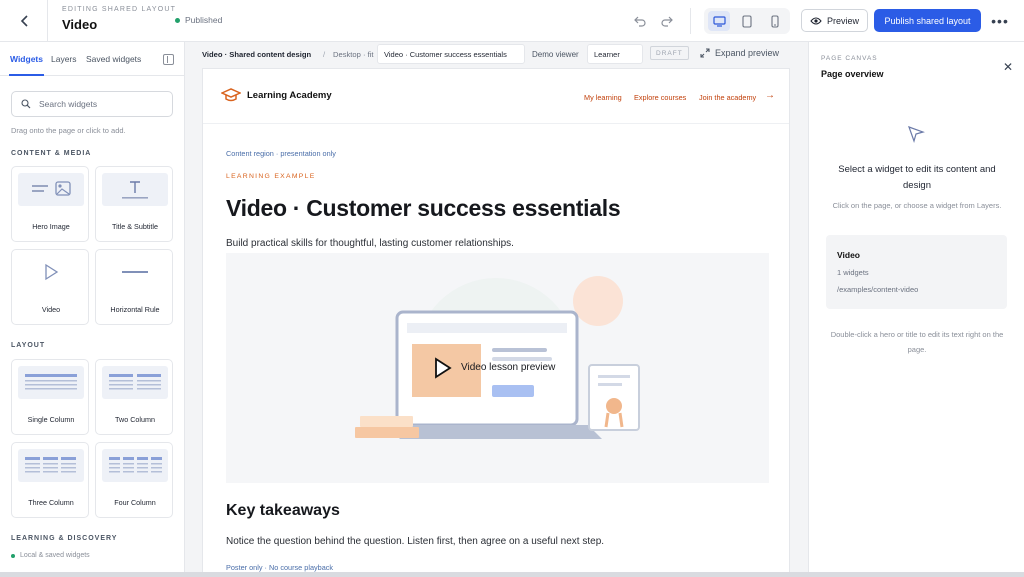 This screenshot has width=1024, height=577. I want to click on expand-preview-button: Expand preview, so click(739, 53).